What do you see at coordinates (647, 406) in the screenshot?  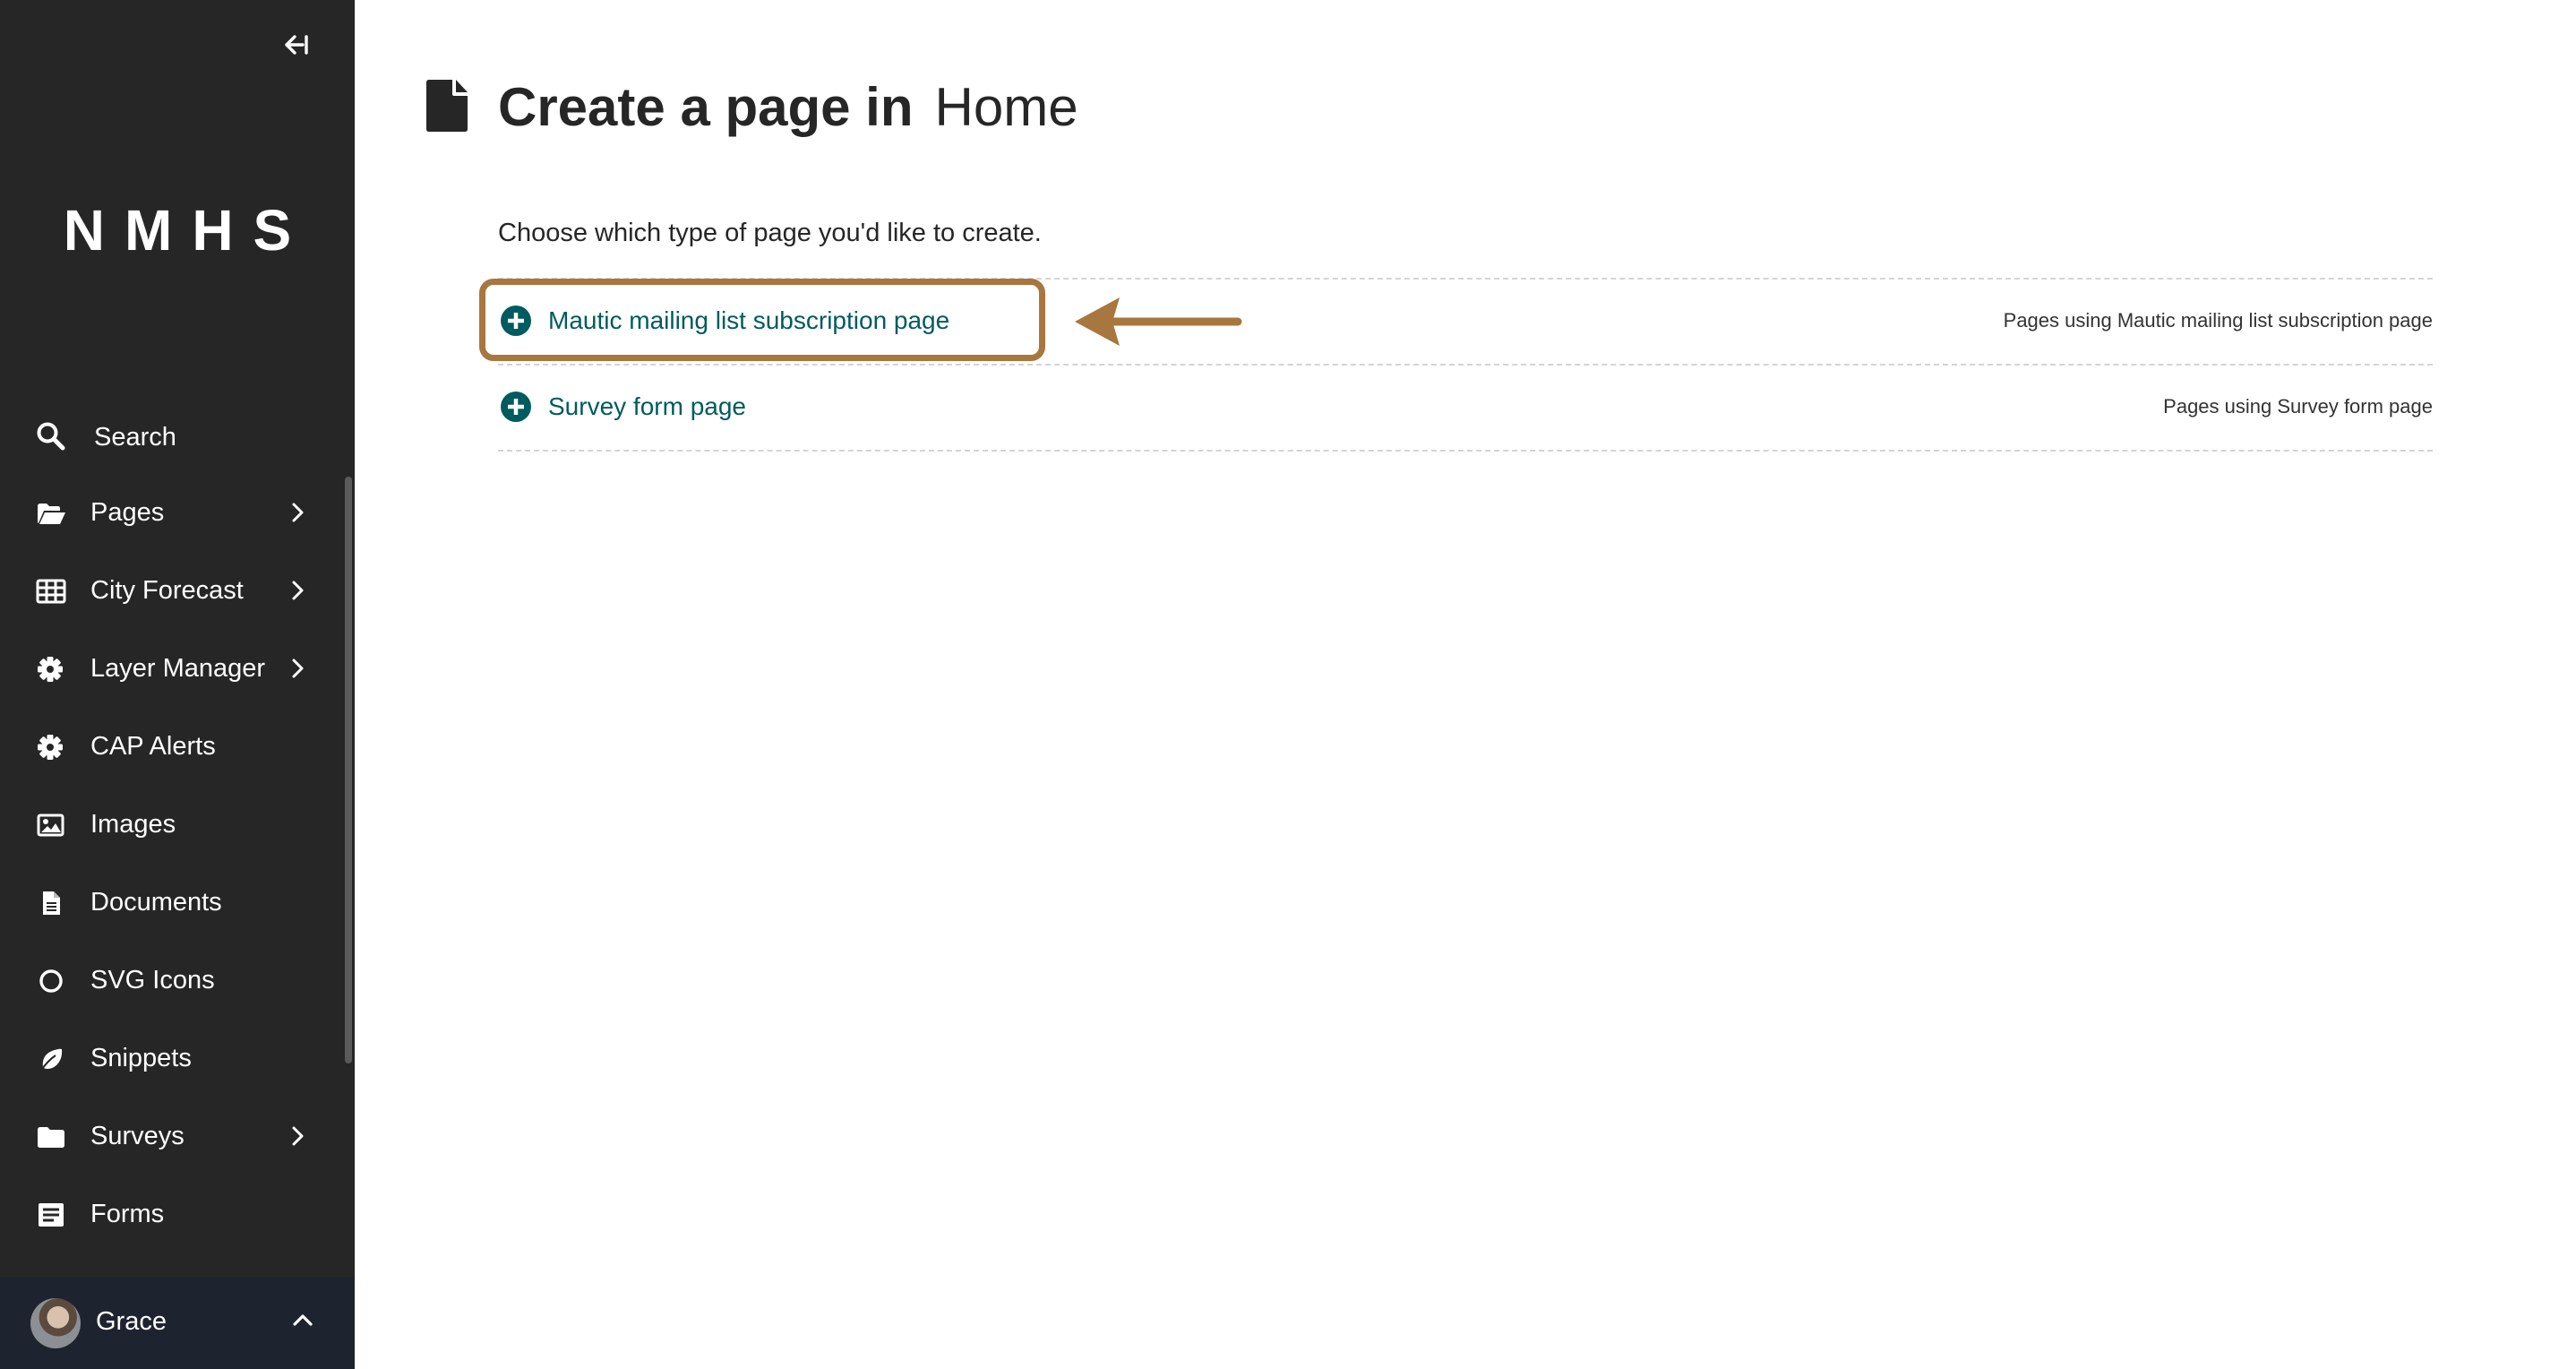 I see `page-type-label: Survey form page` at bounding box center [647, 406].